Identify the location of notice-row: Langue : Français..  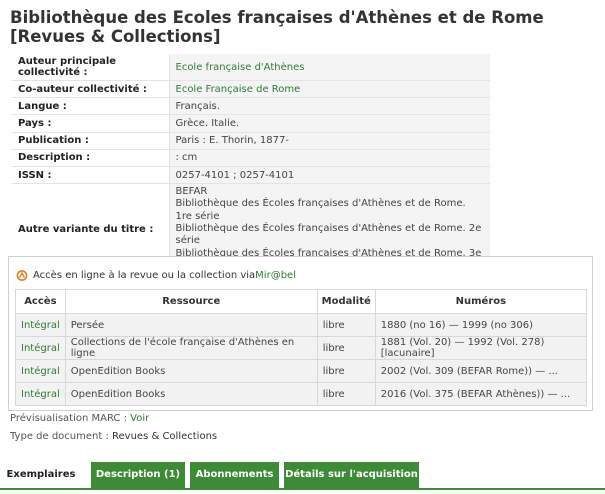
(251, 106).